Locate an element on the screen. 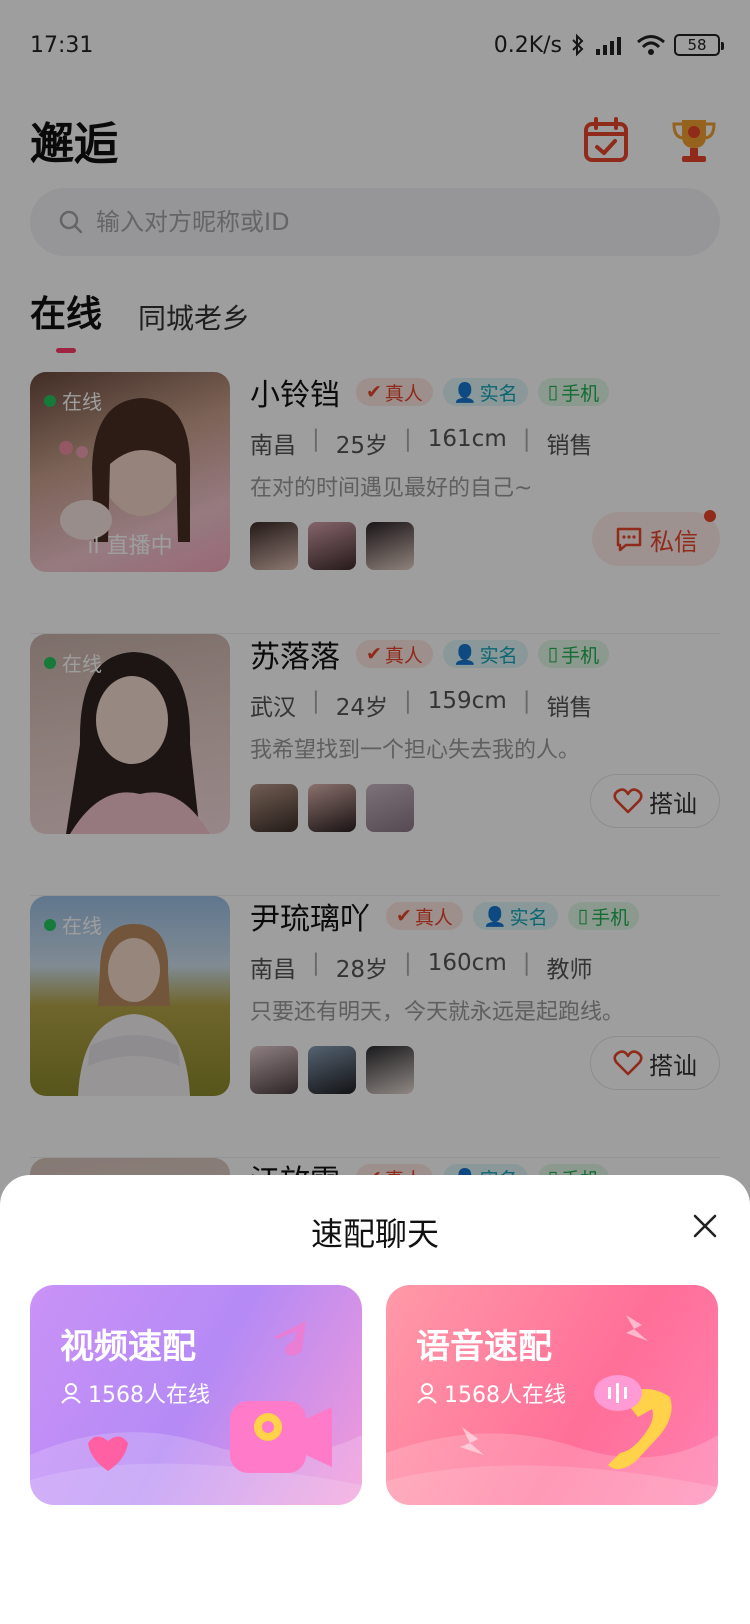 This screenshot has height=1624, width=750. sheet-title: 速配聊天 is located at coordinates (374, 1234).